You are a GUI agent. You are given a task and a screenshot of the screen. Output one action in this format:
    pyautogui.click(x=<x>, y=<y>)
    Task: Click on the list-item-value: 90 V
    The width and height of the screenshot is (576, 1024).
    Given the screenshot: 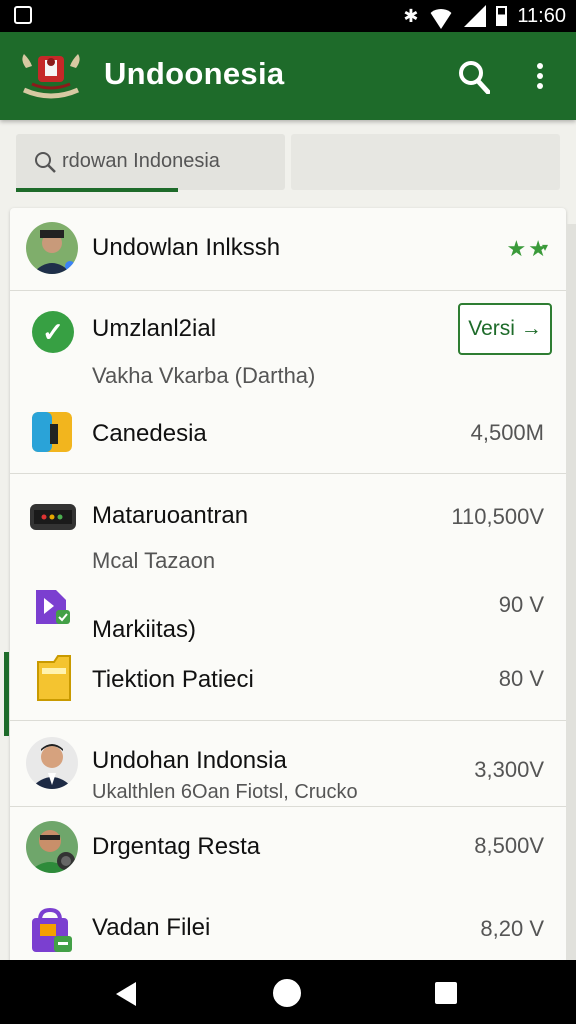 What is the action you would take?
    pyautogui.click(x=521, y=604)
    